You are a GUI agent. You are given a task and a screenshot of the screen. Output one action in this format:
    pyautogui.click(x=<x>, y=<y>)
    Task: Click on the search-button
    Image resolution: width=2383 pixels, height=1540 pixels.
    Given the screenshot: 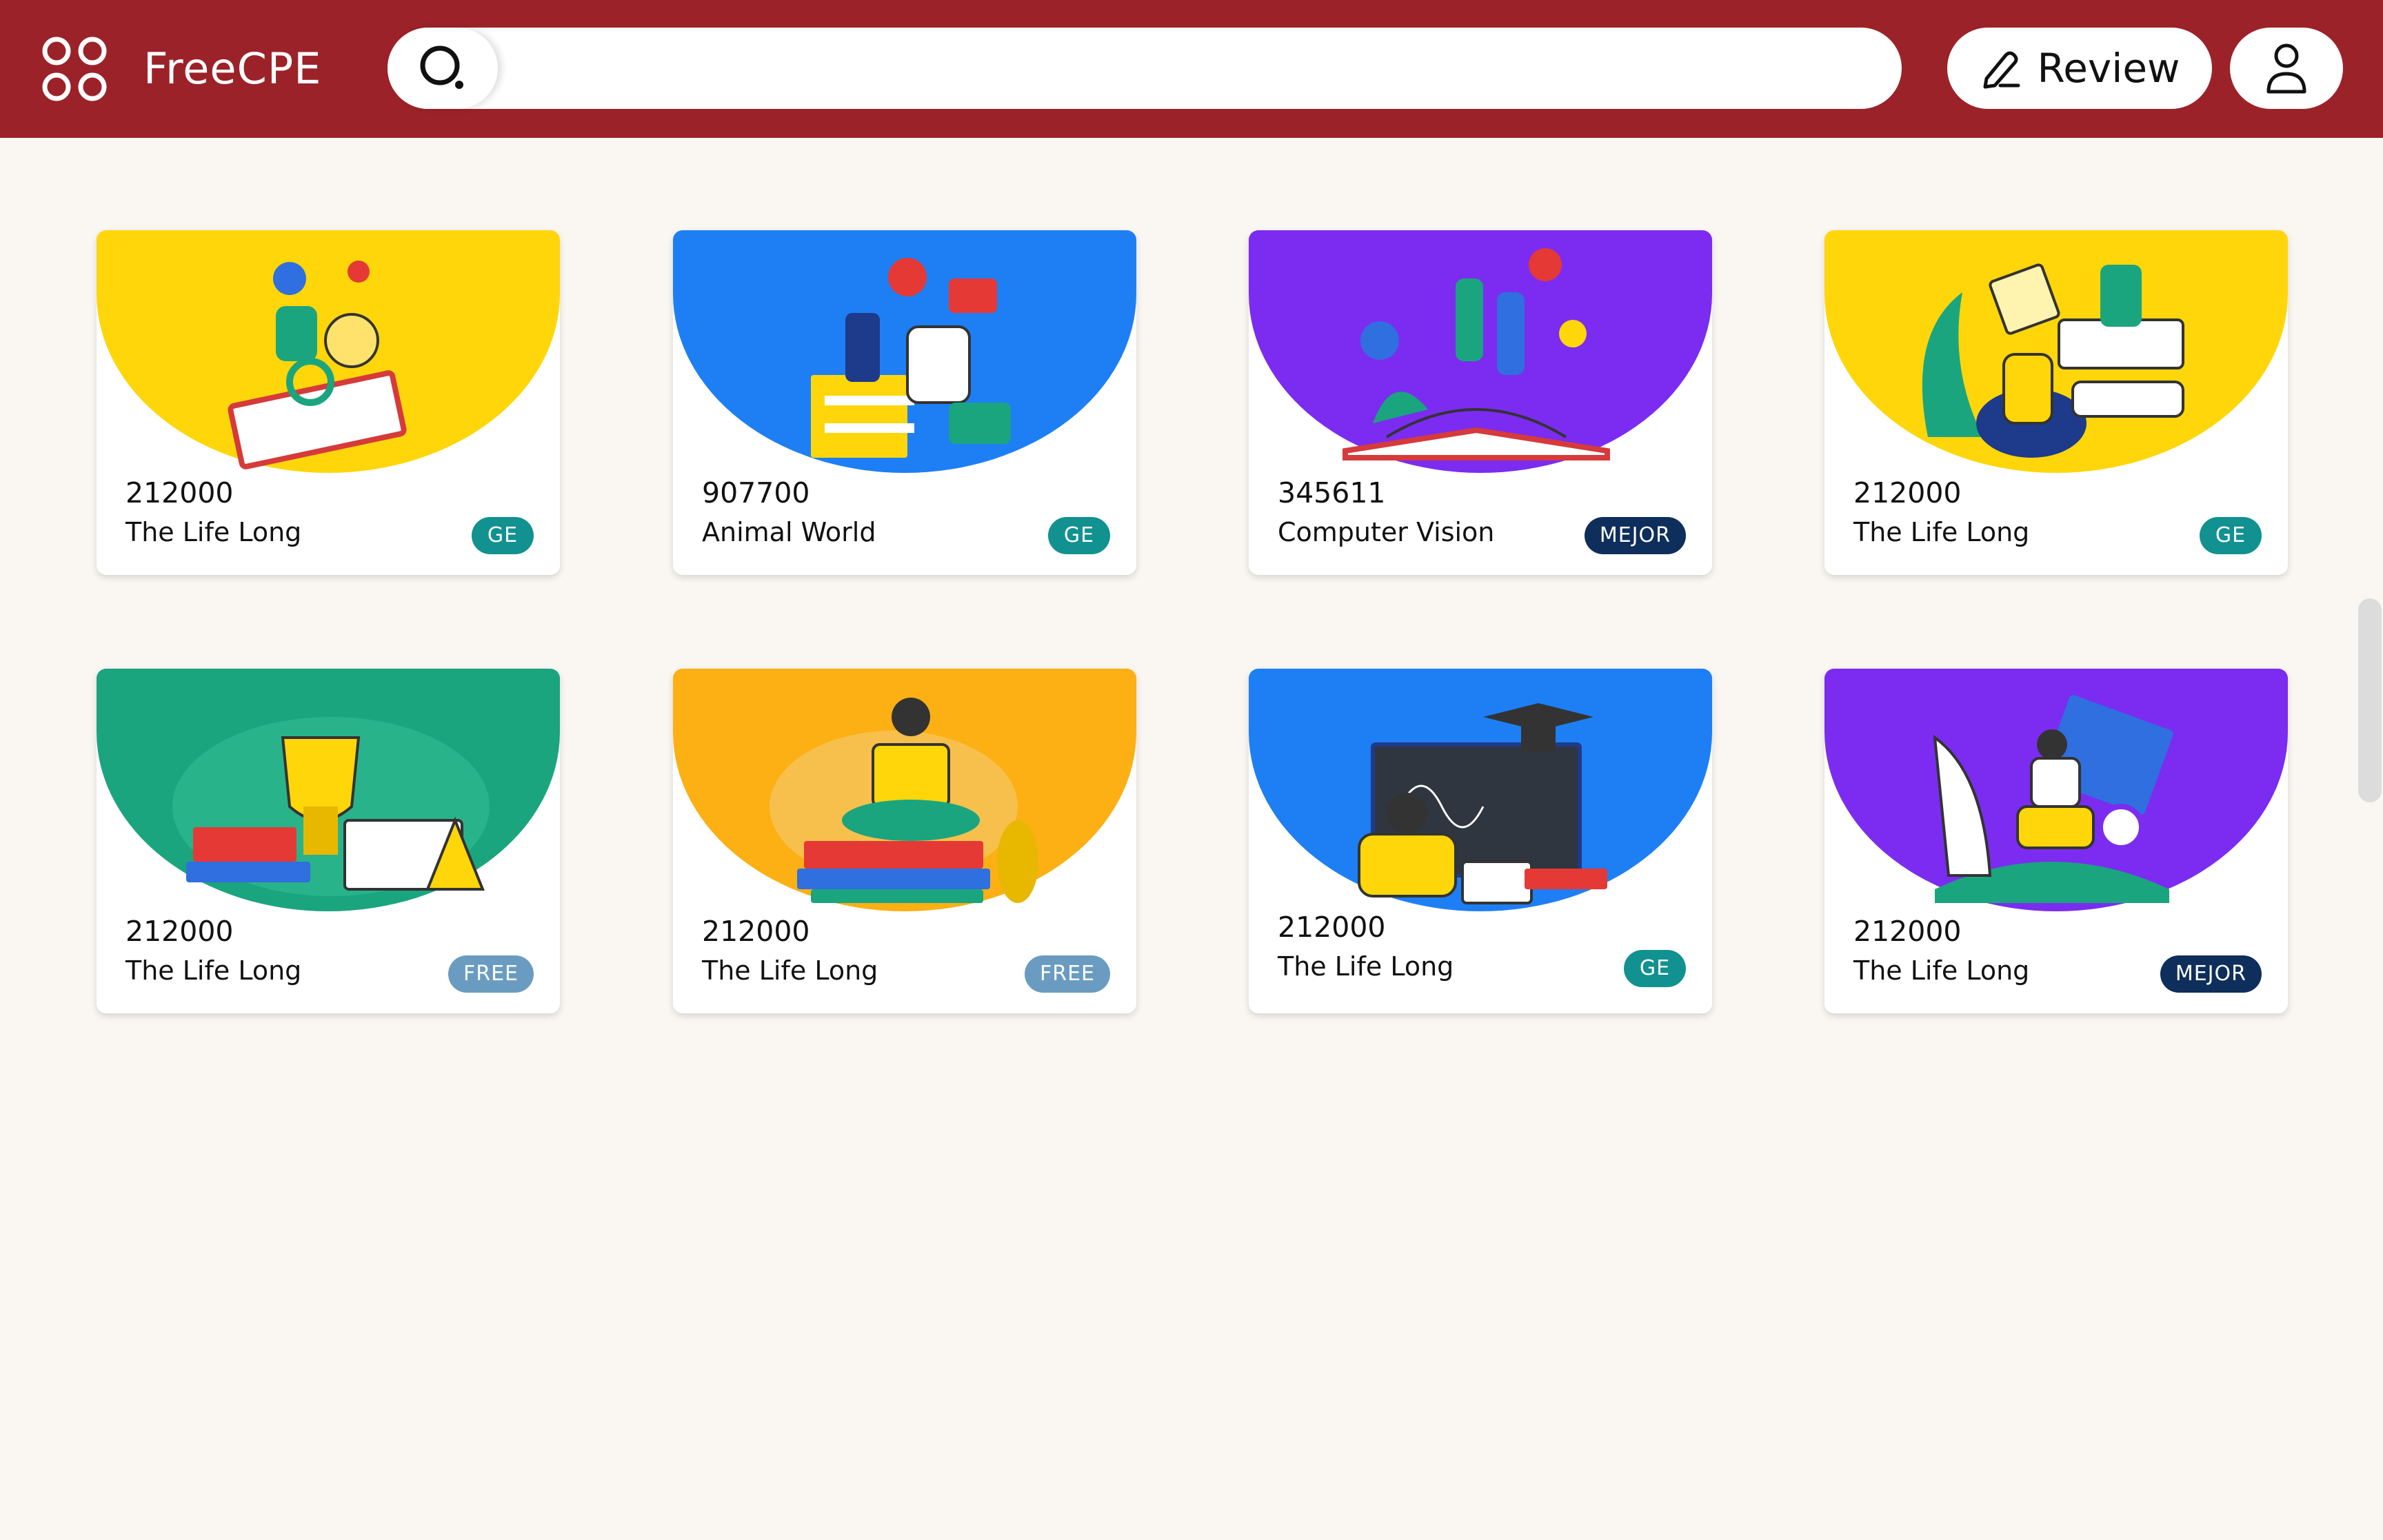 What is the action you would take?
    pyautogui.click(x=443, y=69)
    